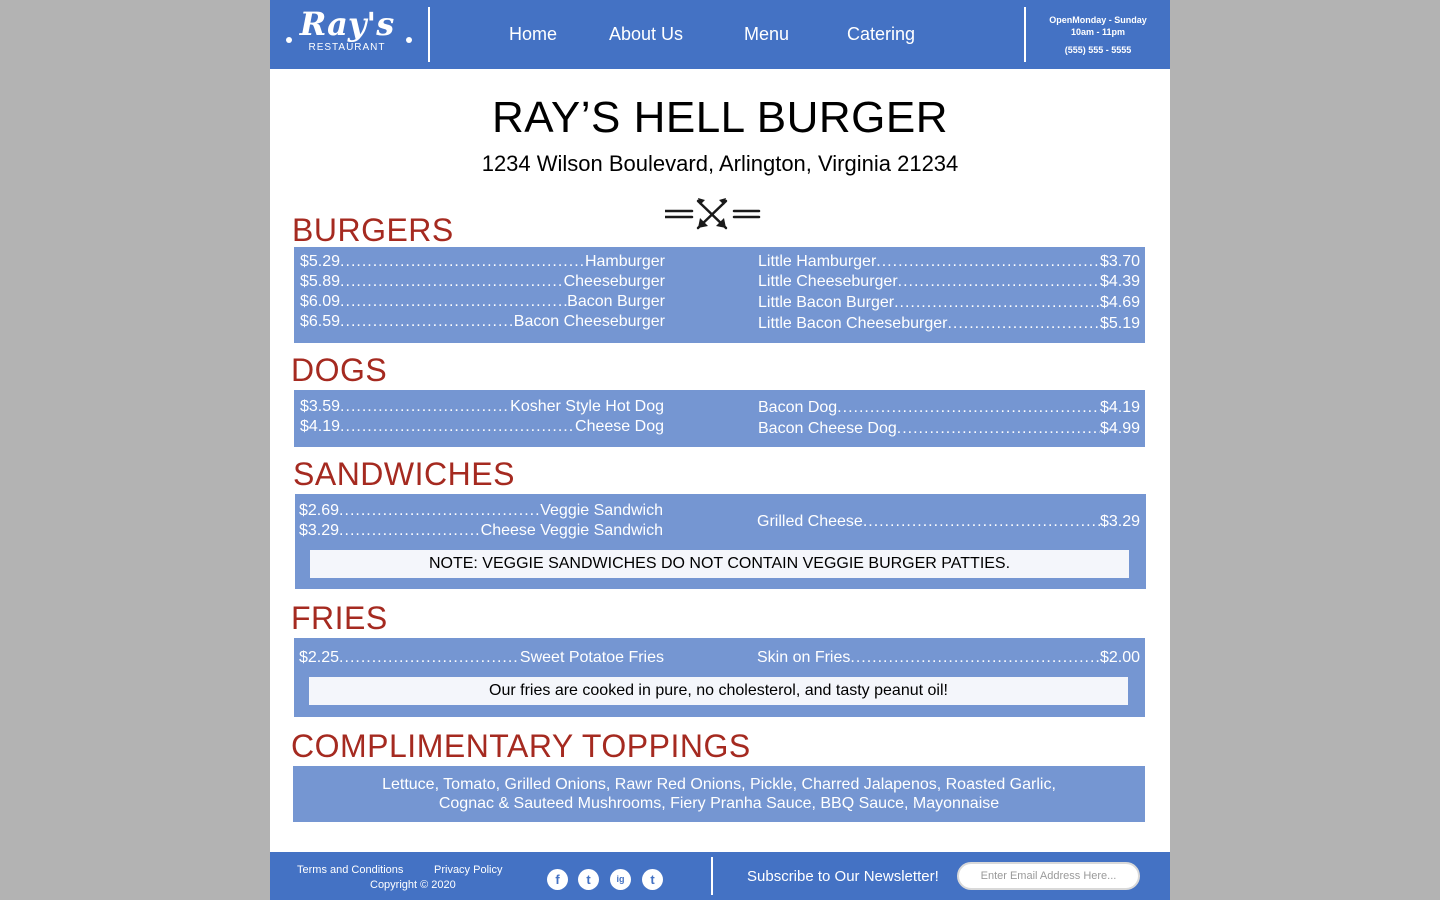  I want to click on instagram-icon: ig, so click(620, 879).